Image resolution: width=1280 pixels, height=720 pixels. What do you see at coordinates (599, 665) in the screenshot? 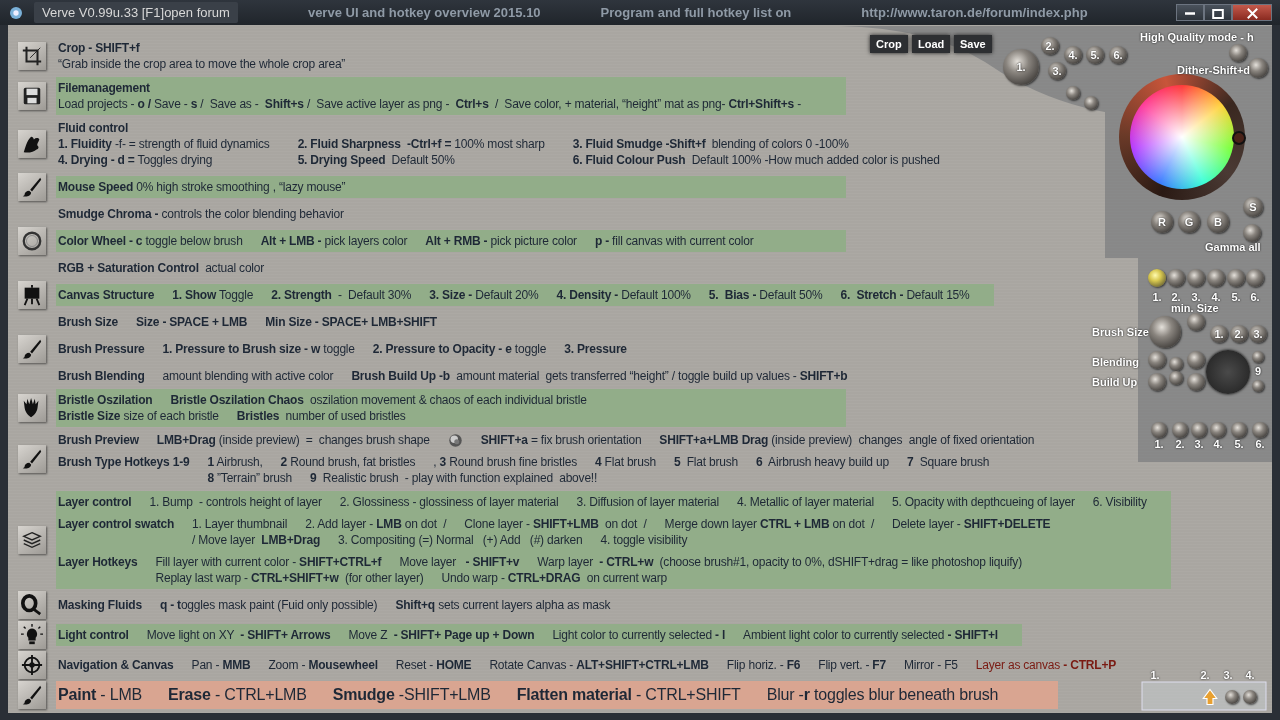
I see `hotkey-text: Rotate Canvas - ALT+SHIFT+CTRL+LMB` at bounding box center [599, 665].